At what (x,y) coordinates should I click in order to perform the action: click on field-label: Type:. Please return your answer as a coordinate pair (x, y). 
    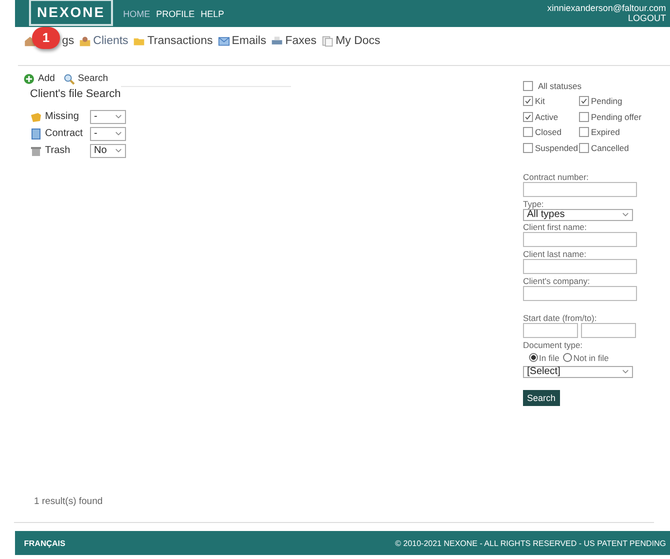
    Looking at the image, I should click on (534, 203).